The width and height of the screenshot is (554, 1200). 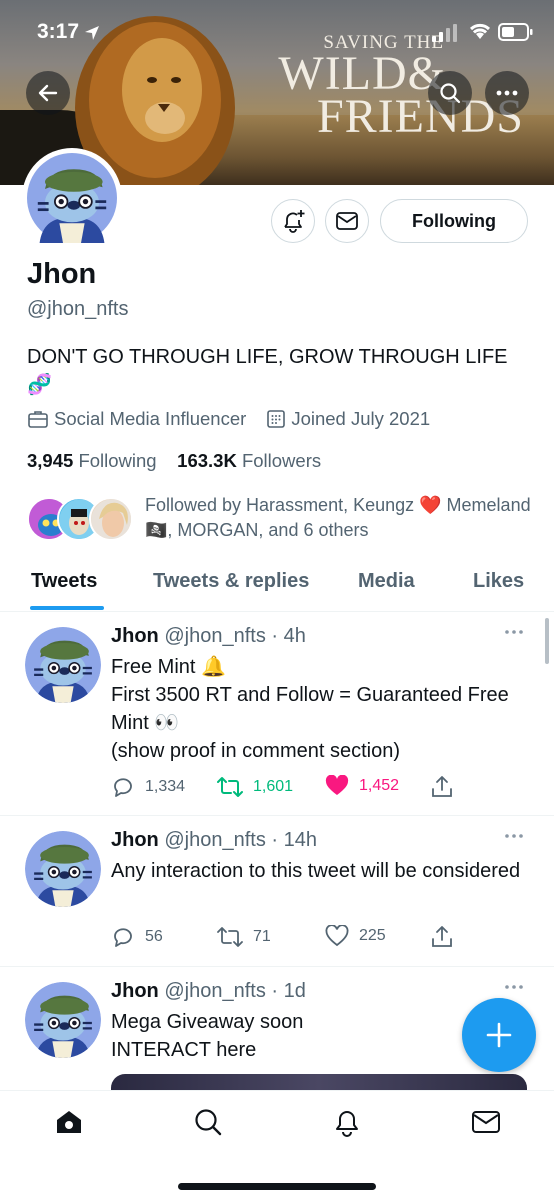 What do you see at coordinates (454, 221) in the screenshot?
I see `following-button: Following` at bounding box center [454, 221].